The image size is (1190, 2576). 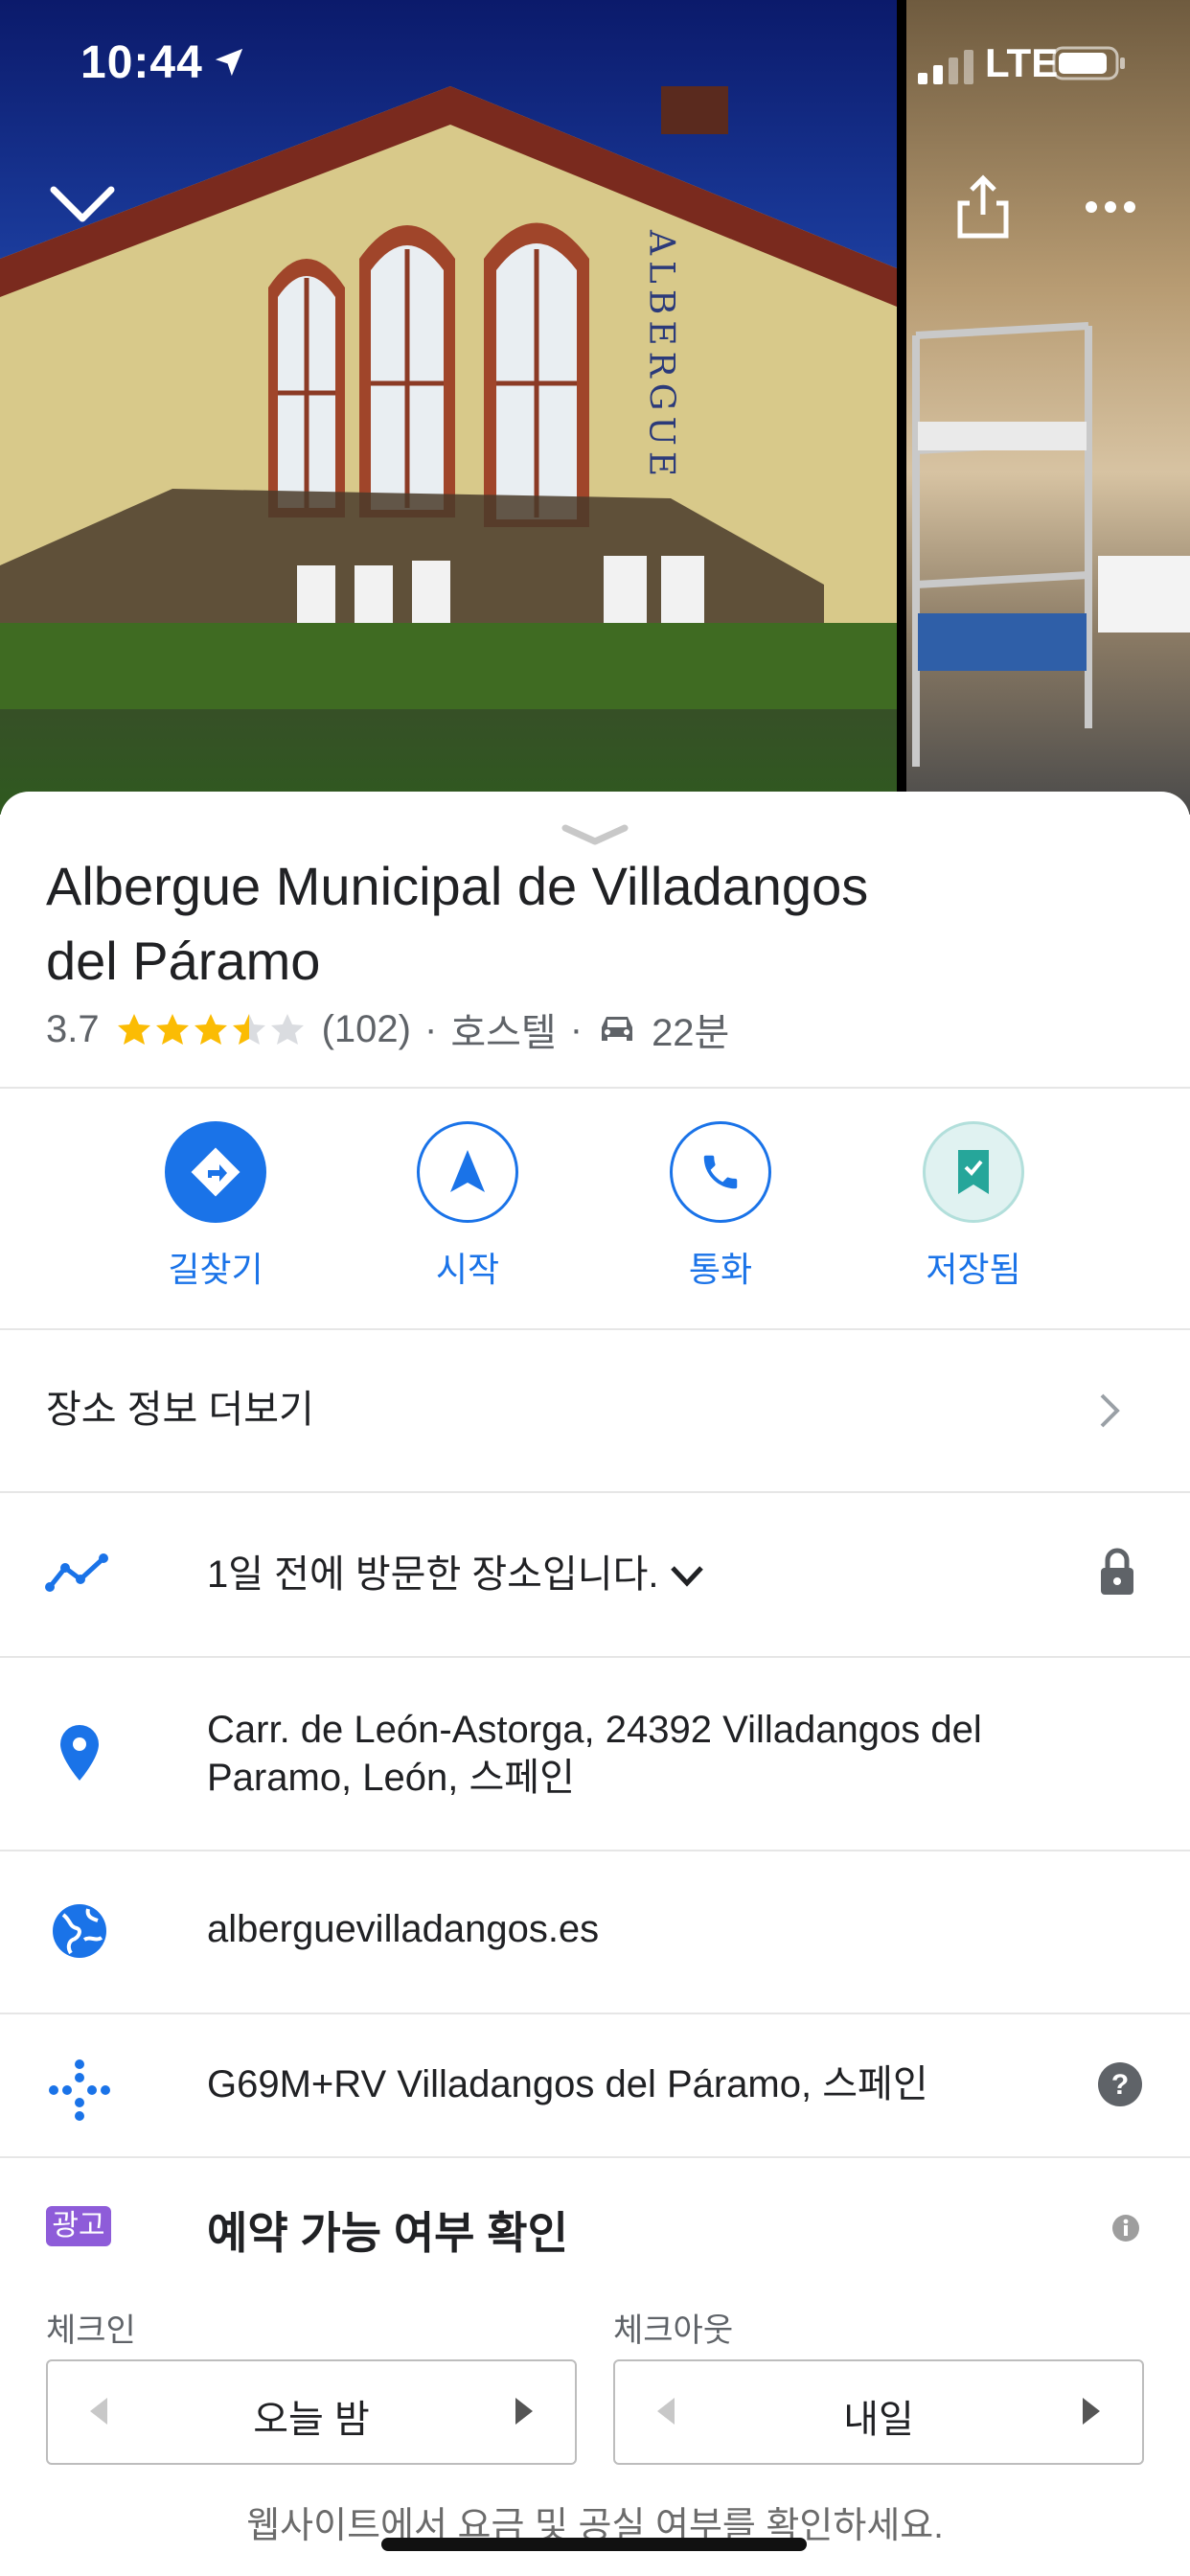 I want to click on plus-code-row: G69M+RV Villadangos del Páramo, 스페인 ?, so click(x=595, y=2085).